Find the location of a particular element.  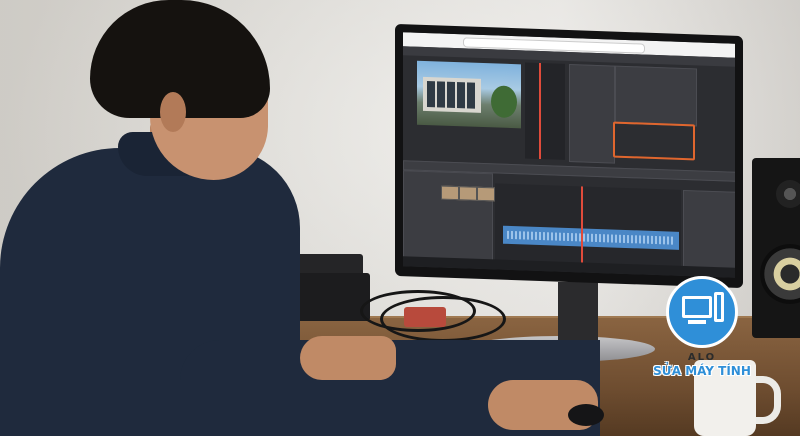

project-panel is located at coordinates (448, 216).